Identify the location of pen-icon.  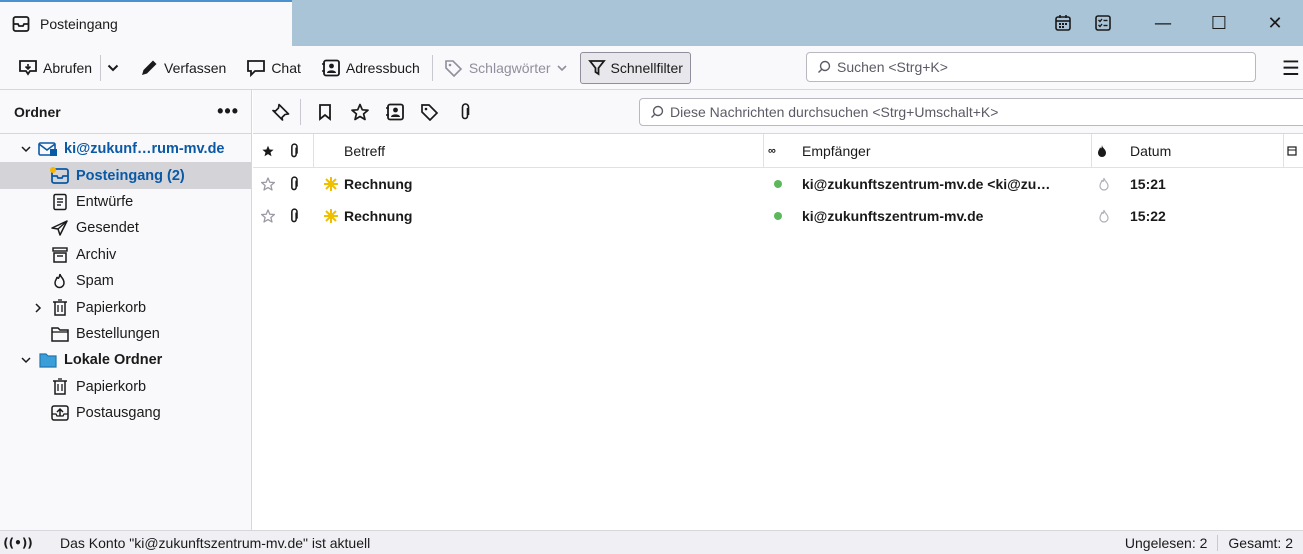
(149, 68).